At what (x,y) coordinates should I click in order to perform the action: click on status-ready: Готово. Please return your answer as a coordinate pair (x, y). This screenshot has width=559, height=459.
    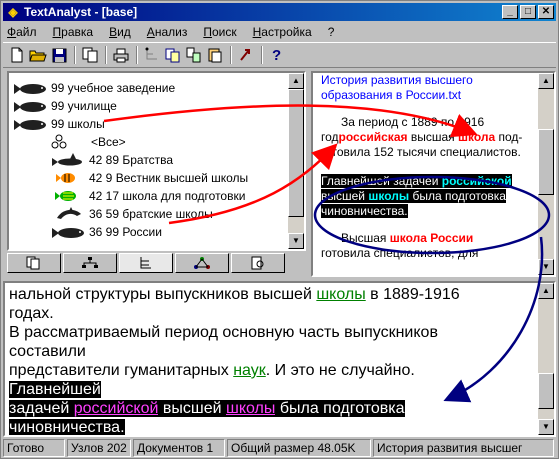
    Looking at the image, I should click on (34, 448).